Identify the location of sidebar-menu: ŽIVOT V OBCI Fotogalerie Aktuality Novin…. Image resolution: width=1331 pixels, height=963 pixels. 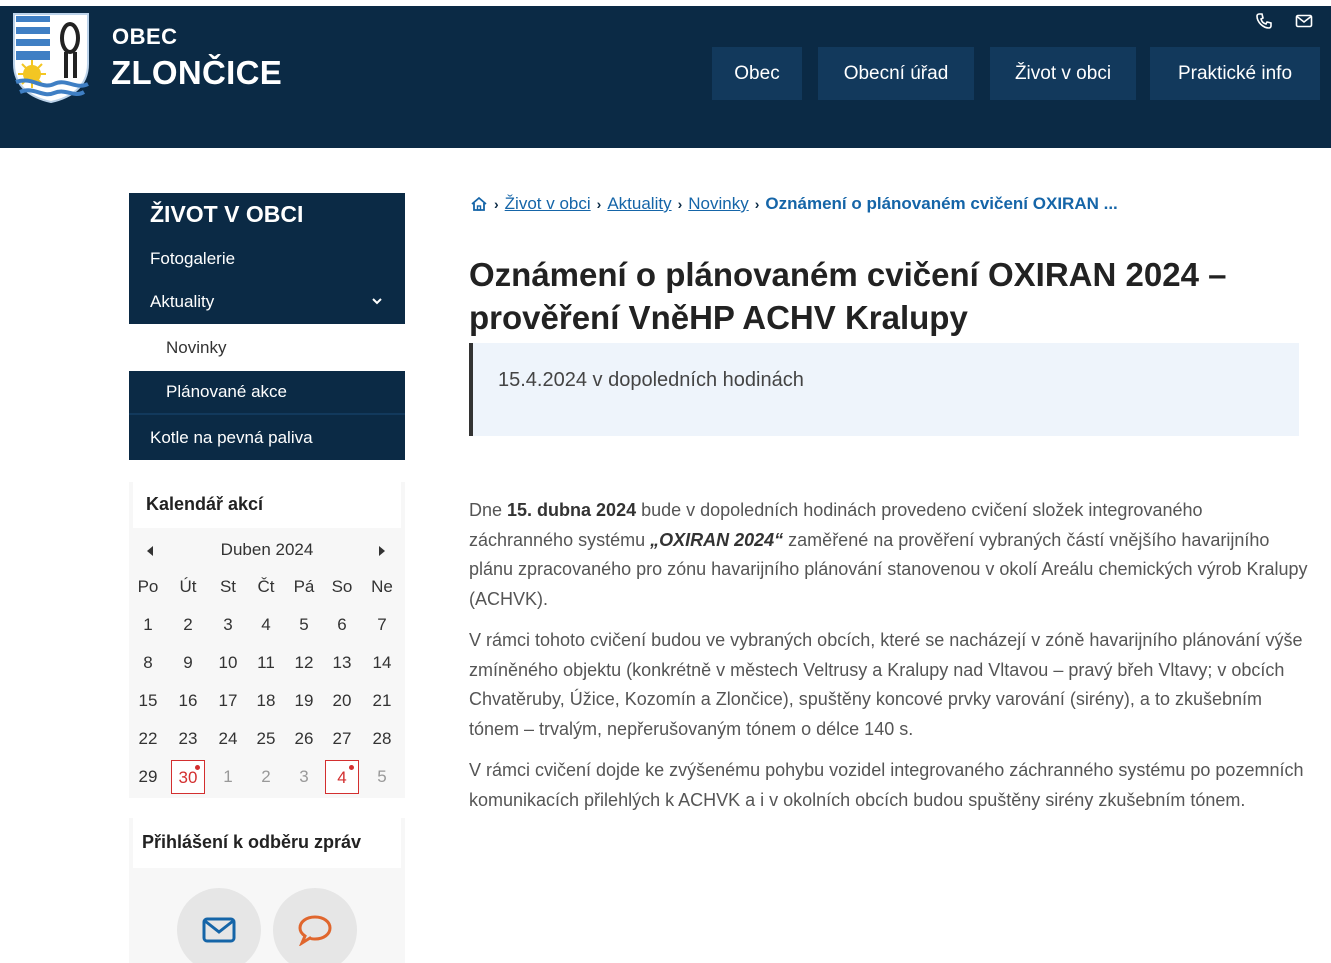
(267, 326).